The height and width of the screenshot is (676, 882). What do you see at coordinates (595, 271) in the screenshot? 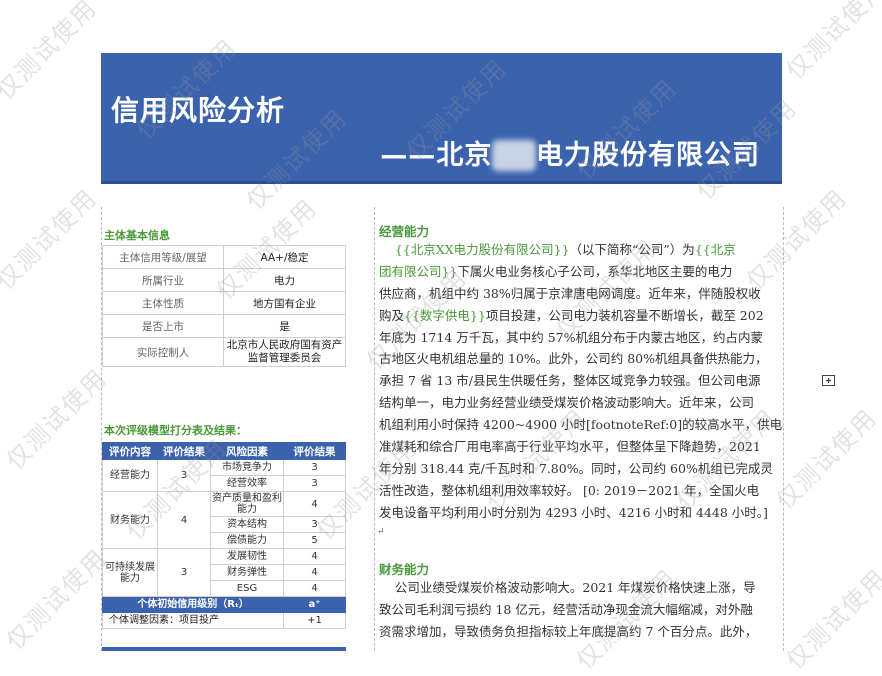
I see `line-text: 下属火电业务核心子公司，系华北地区主要的电力` at bounding box center [595, 271].